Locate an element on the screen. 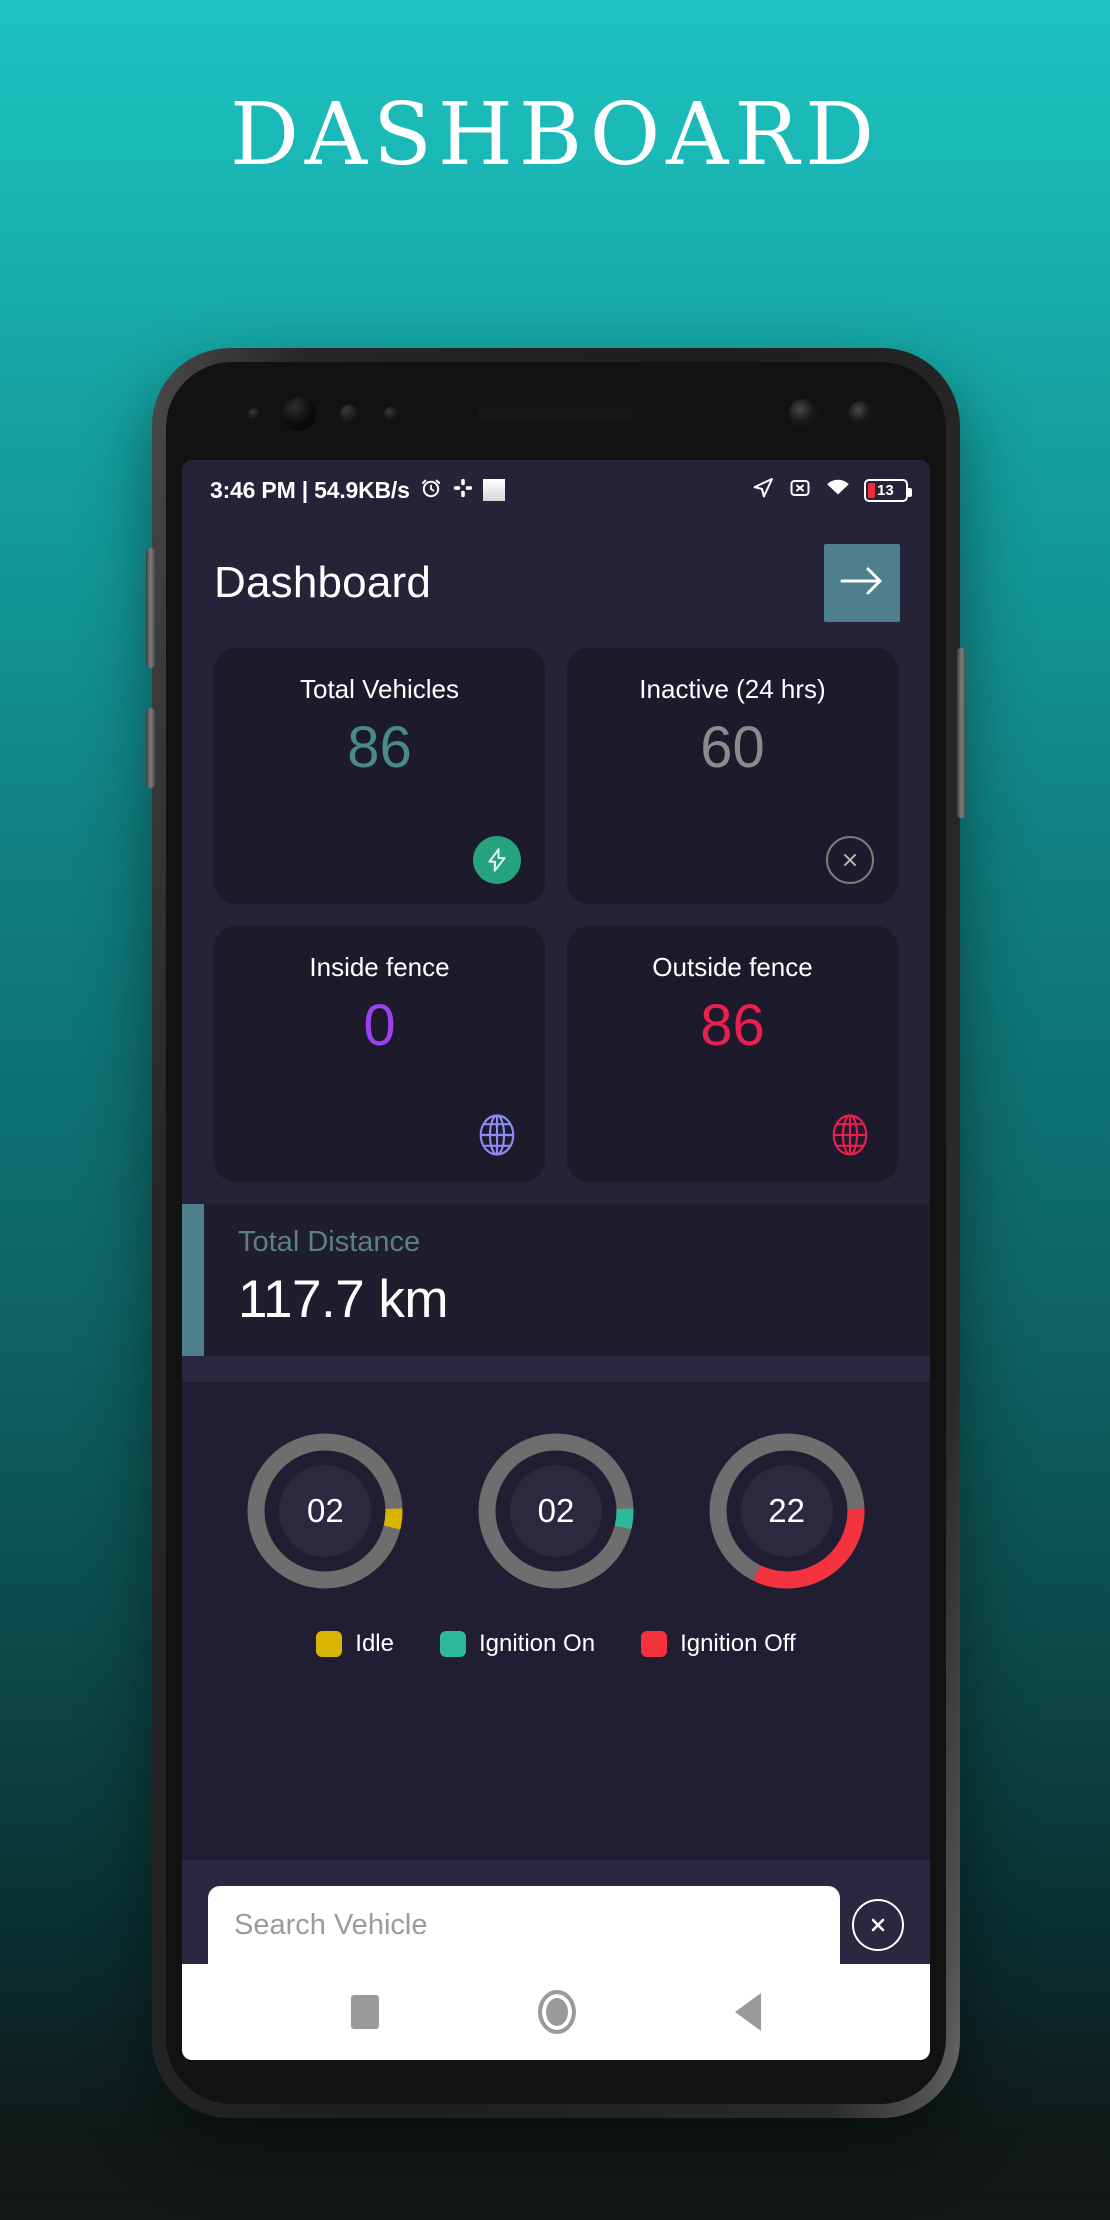  location-arrow-icon is located at coordinates (763, 490).